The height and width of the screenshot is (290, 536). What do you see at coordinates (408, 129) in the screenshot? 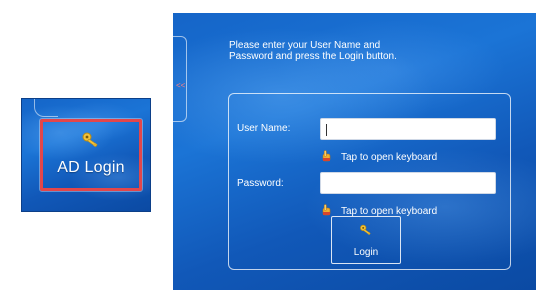
I see `username-input` at bounding box center [408, 129].